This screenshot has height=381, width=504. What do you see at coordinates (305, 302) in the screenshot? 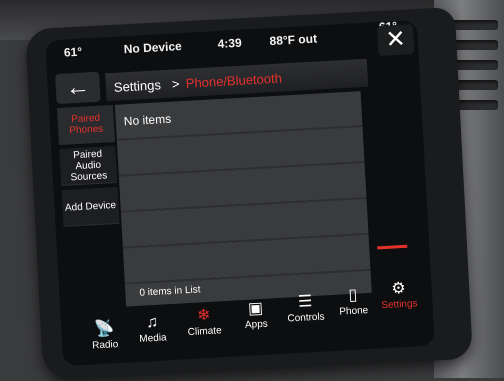
I see `controls-icon: ☰` at bounding box center [305, 302].